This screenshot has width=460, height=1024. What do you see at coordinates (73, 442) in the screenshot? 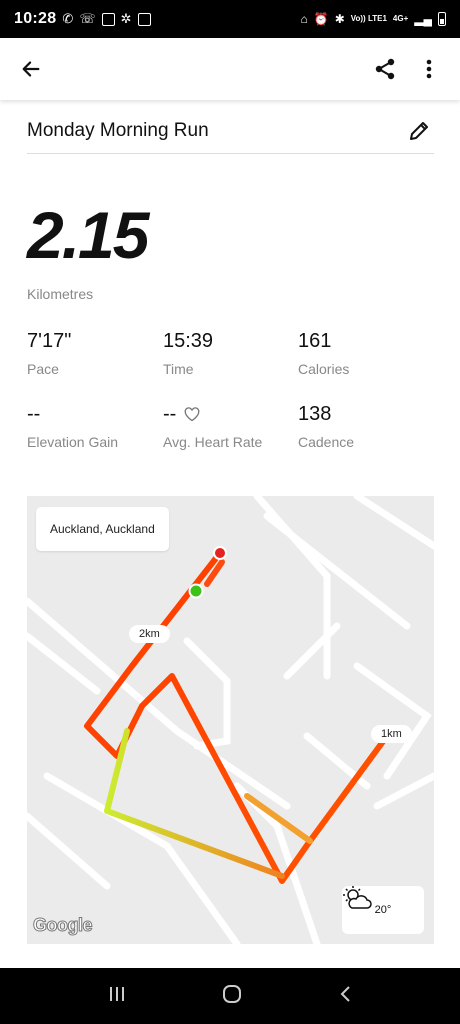
I see `stat-label: Elevation Gain` at bounding box center [73, 442].